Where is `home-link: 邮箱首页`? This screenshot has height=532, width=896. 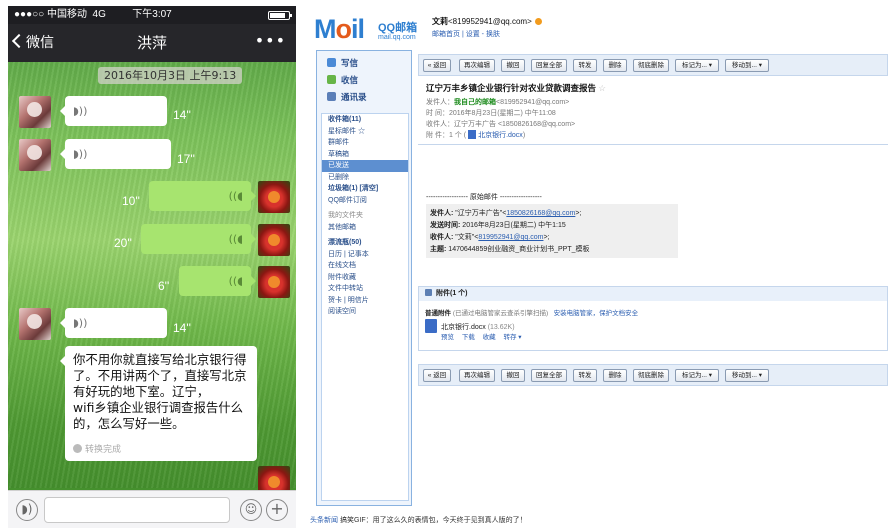
home-link: 邮箱首页 is located at coordinates (446, 34).